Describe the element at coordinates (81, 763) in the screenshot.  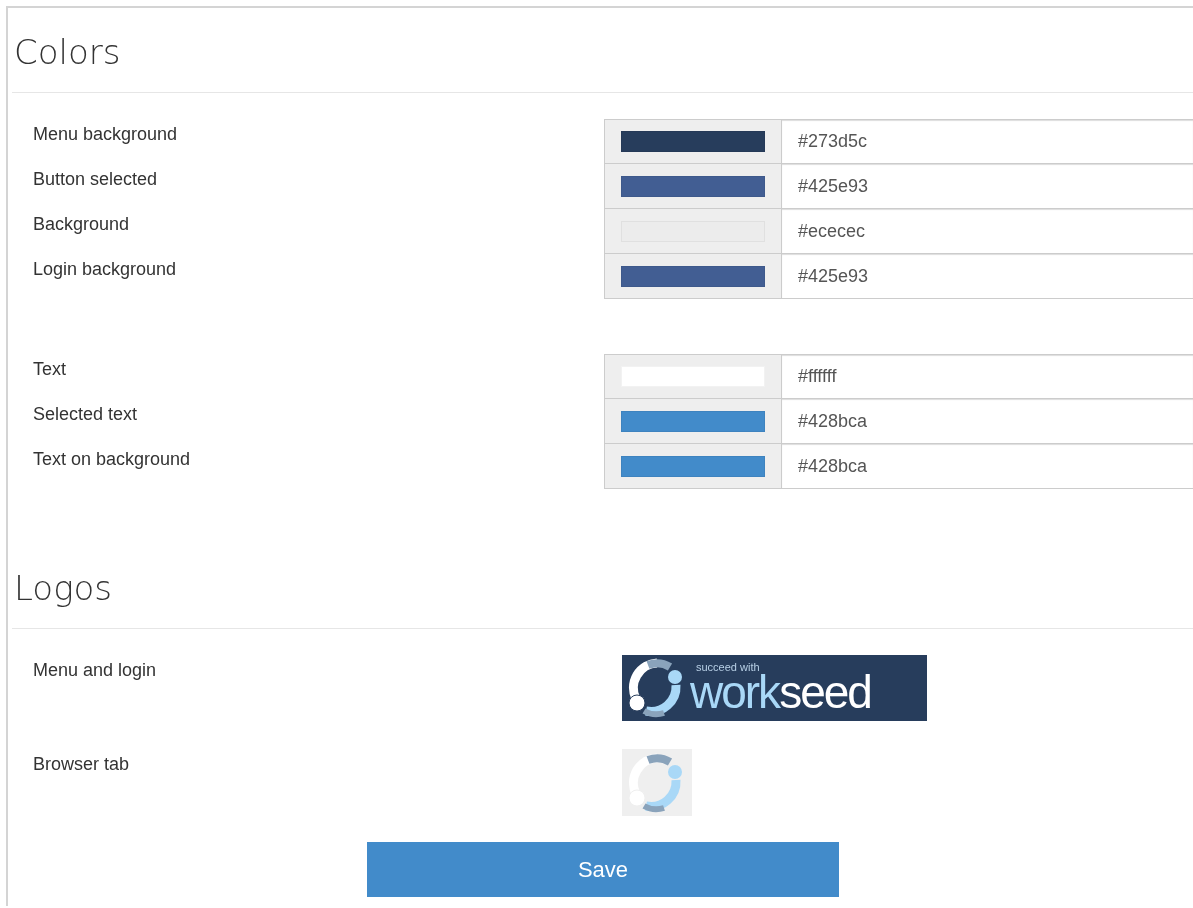
I see `logo-label: Browser tab` at that location.